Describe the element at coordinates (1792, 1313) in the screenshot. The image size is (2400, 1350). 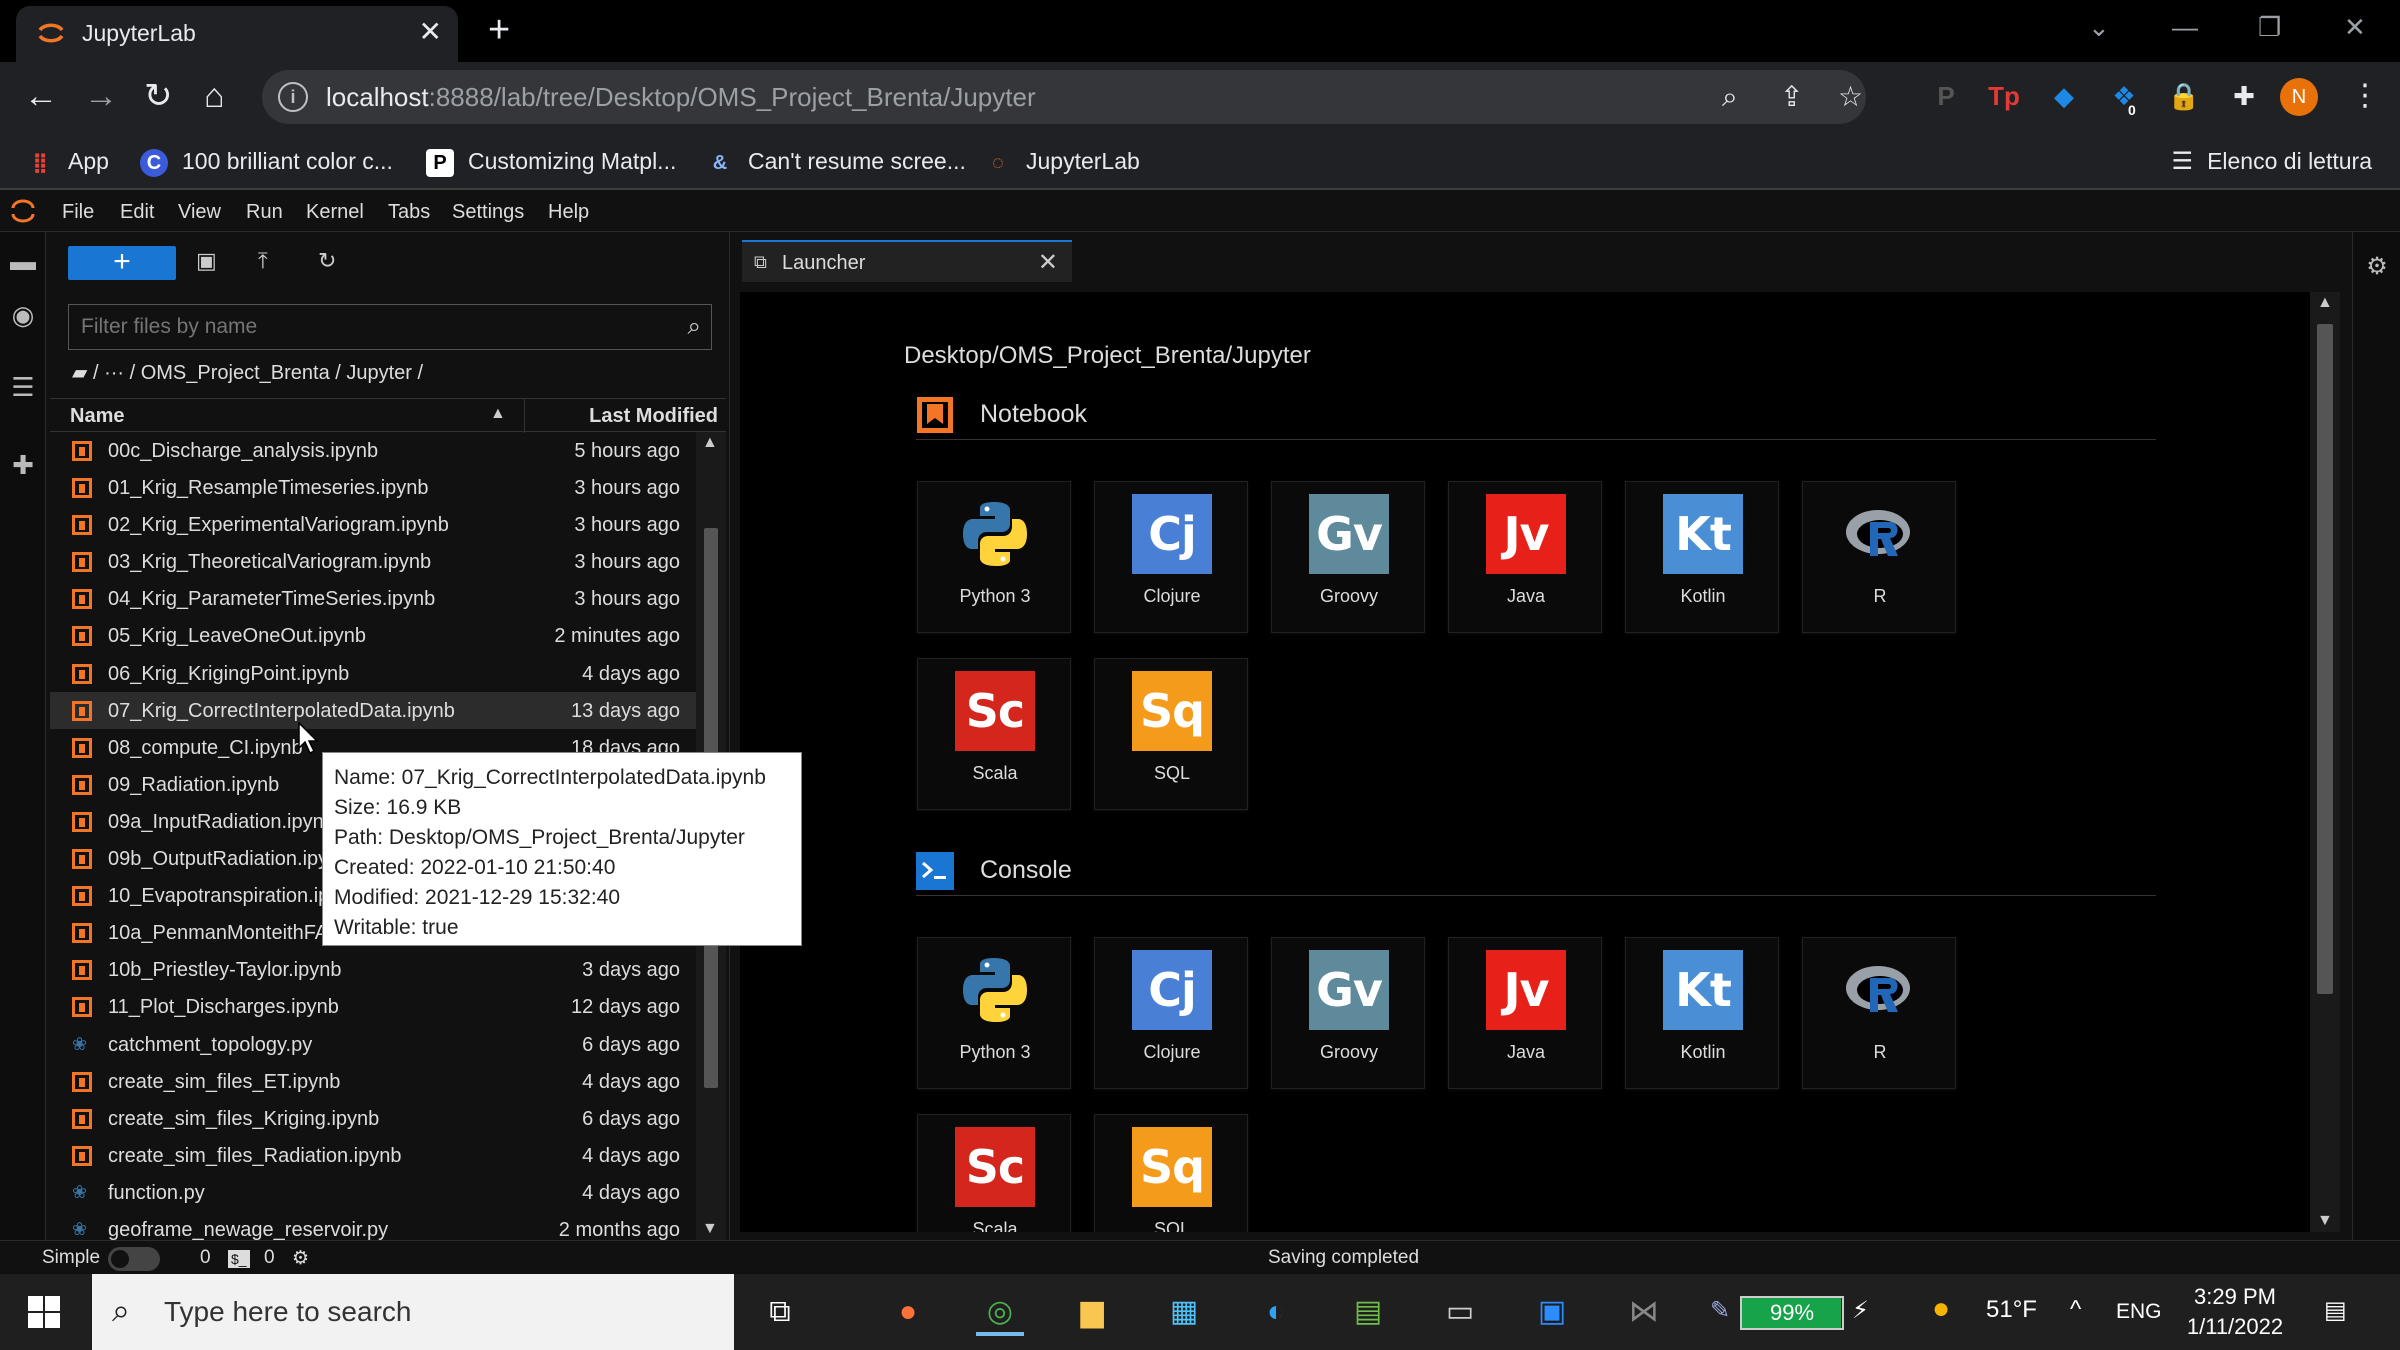
I see `battery-indicator: 99%` at that location.